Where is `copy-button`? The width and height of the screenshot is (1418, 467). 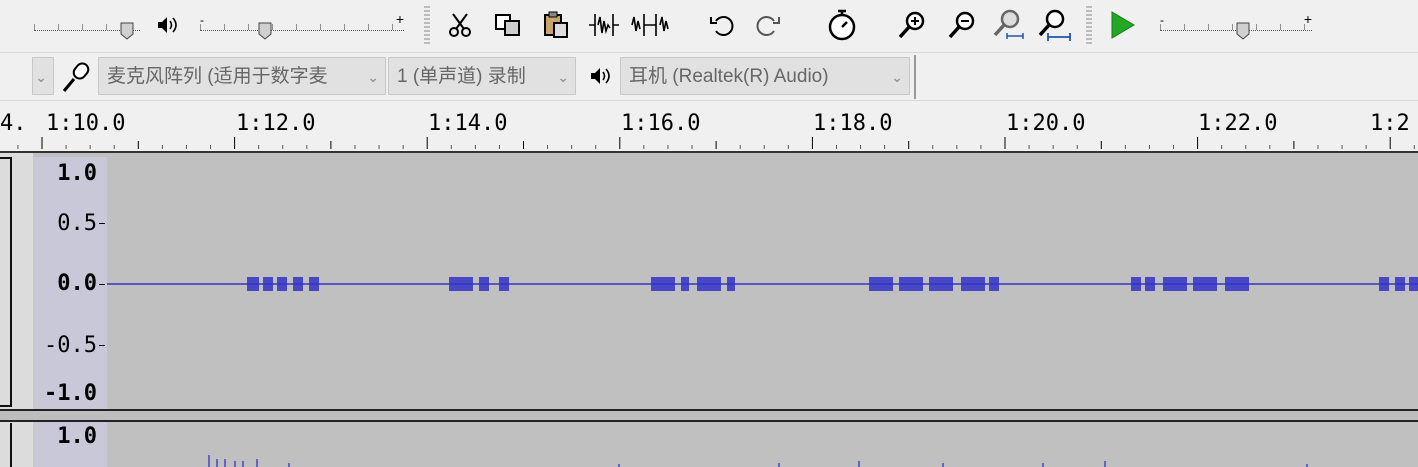
copy-button is located at coordinates (508, 25).